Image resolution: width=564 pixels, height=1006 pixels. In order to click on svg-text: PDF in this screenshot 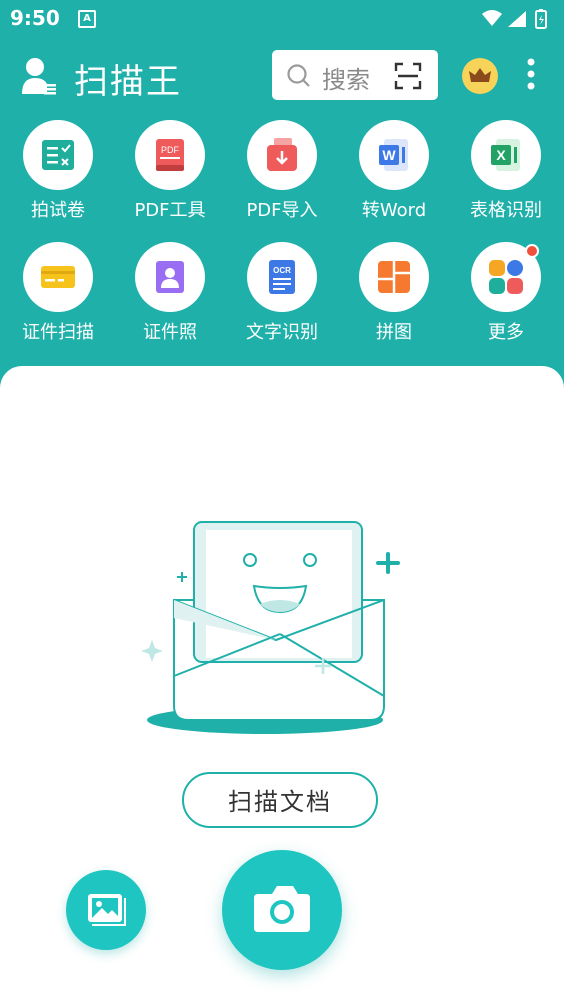, I will do `click(170, 150)`.